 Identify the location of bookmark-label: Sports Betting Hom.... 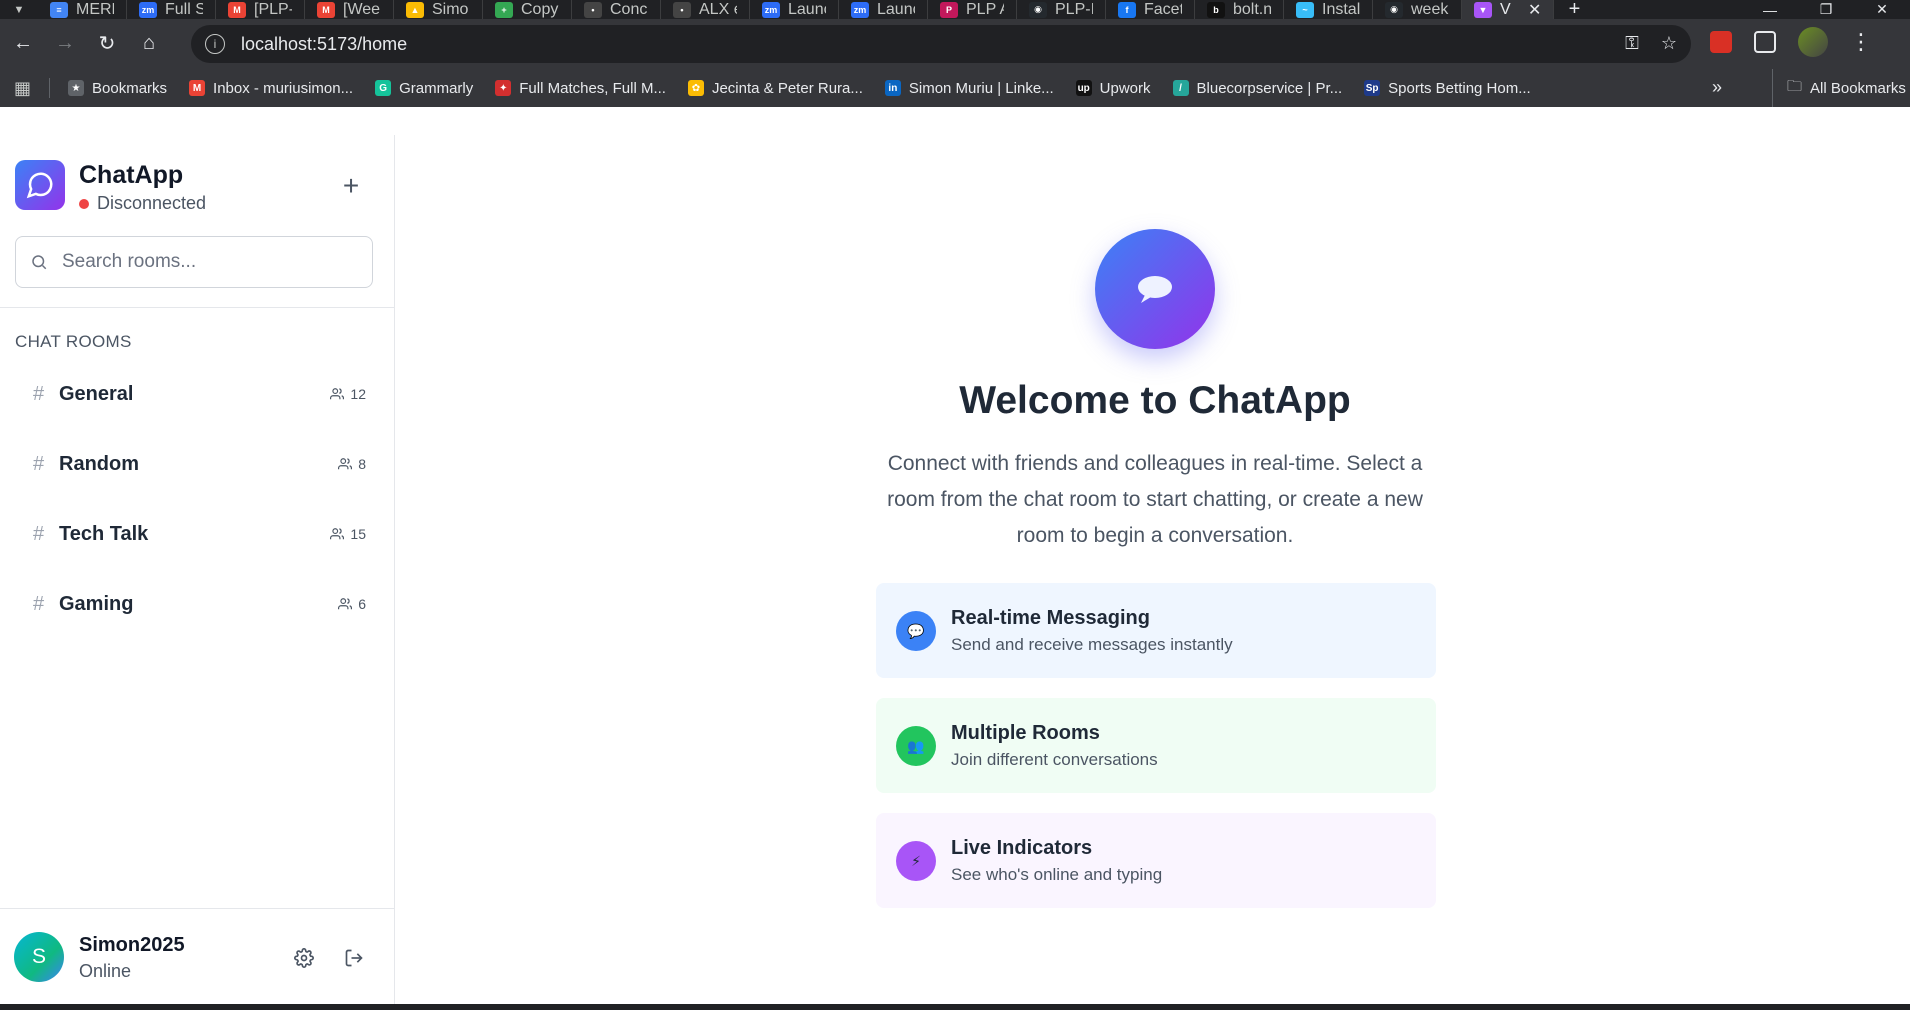
(1459, 88).